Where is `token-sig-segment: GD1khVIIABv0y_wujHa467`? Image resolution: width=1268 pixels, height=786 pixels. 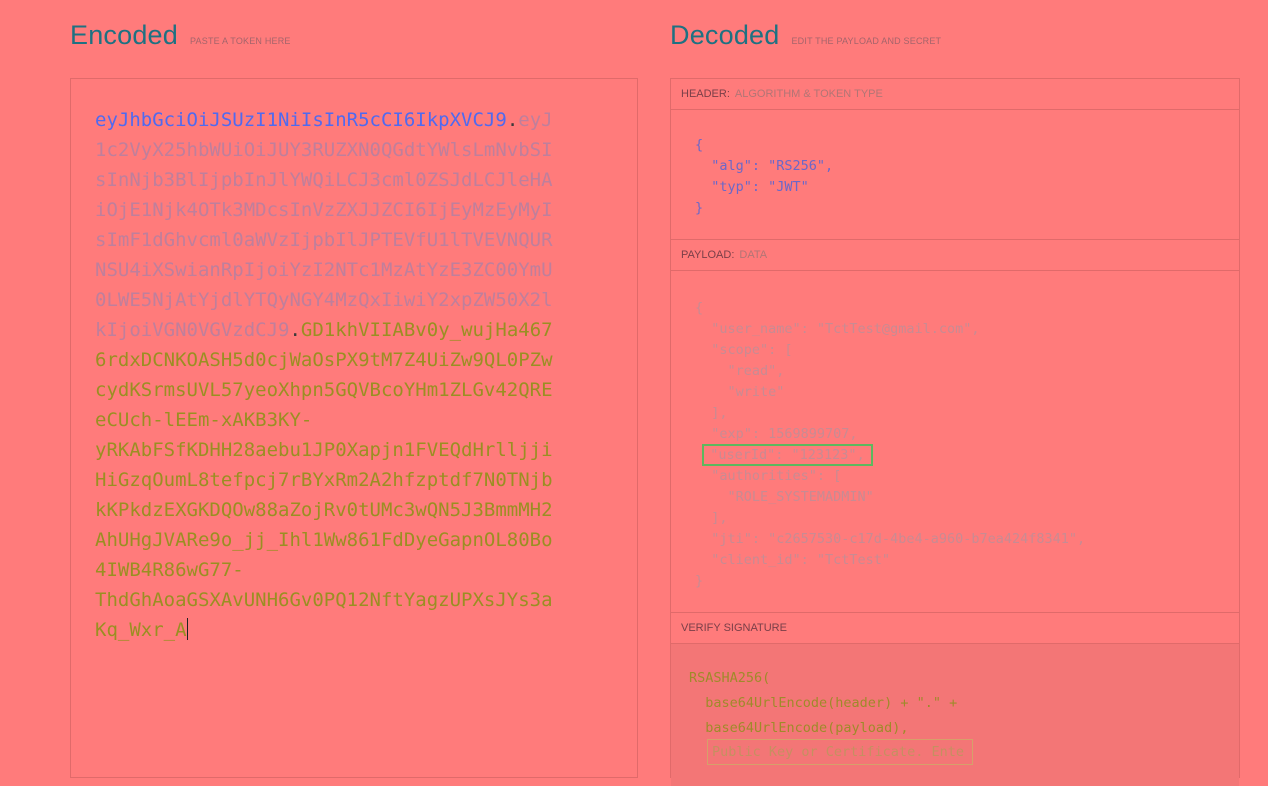 token-sig-segment: GD1khVIIABv0y_wujHa467 is located at coordinates (426, 330).